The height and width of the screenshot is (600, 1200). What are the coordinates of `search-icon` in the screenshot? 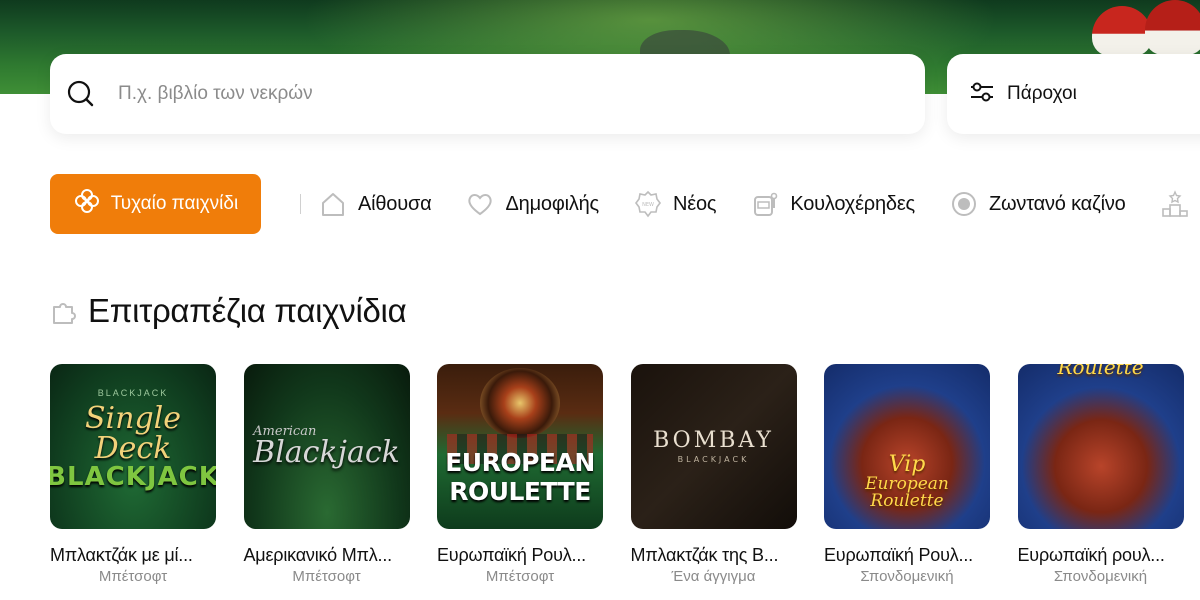 It's located at (81, 94).